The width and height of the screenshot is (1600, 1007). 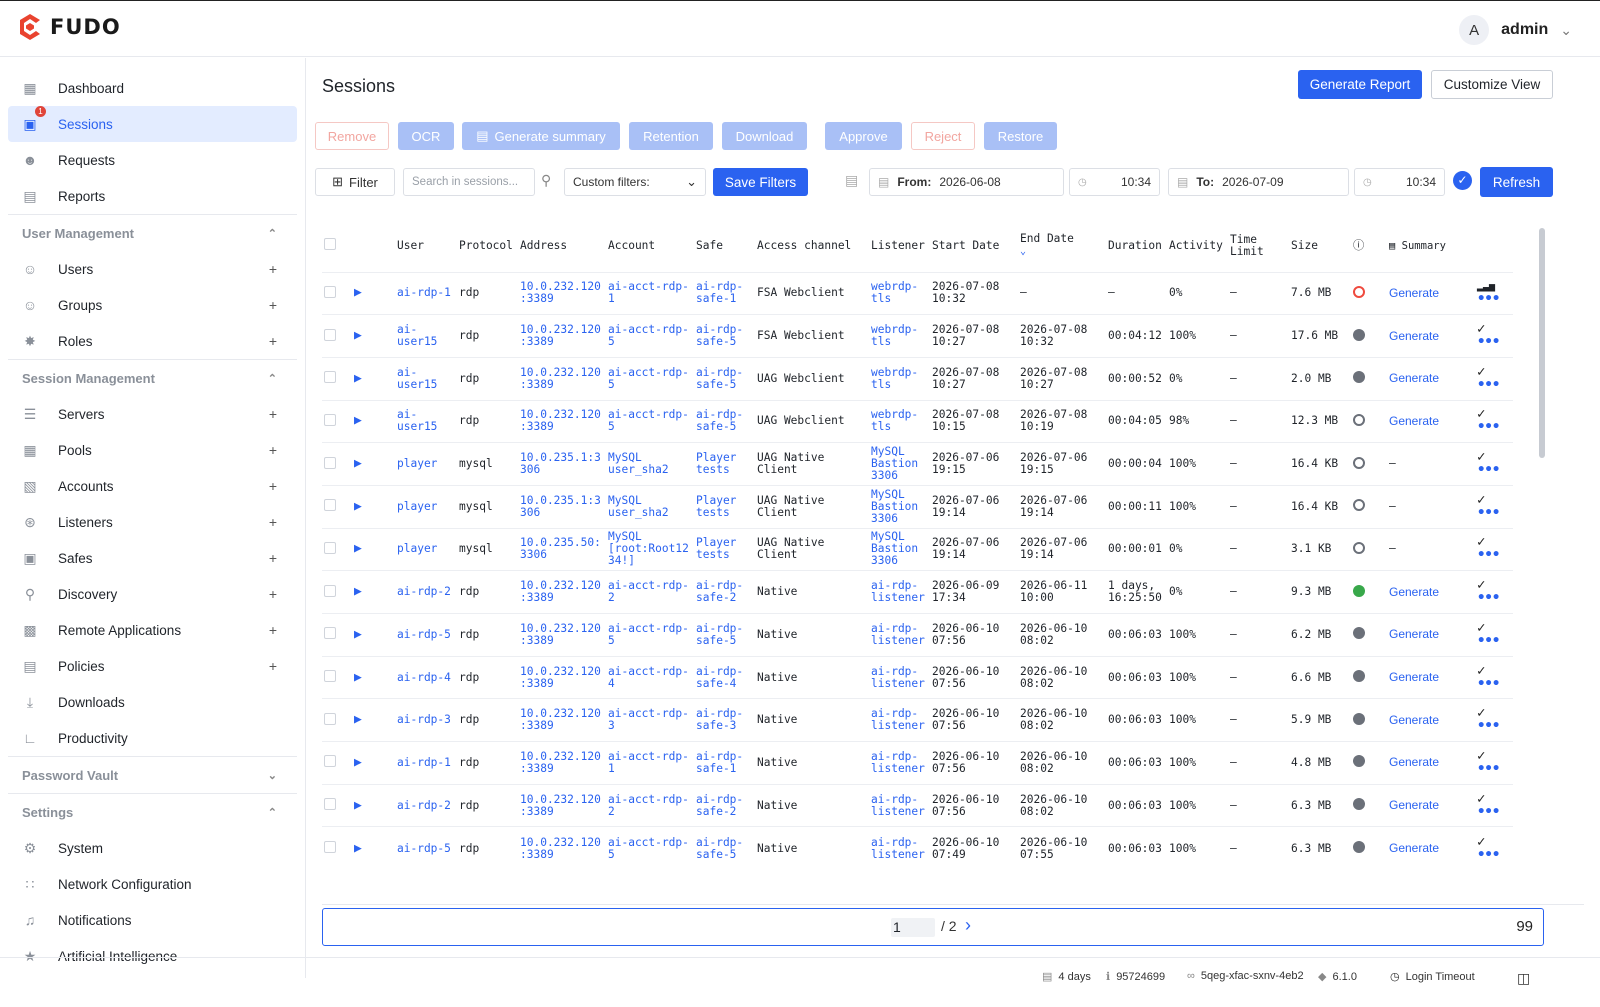 What do you see at coordinates (1523, 978) in the screenshot?
I see `sidebar-toggle-icon: ◫` at bounding box center [1523, 978].